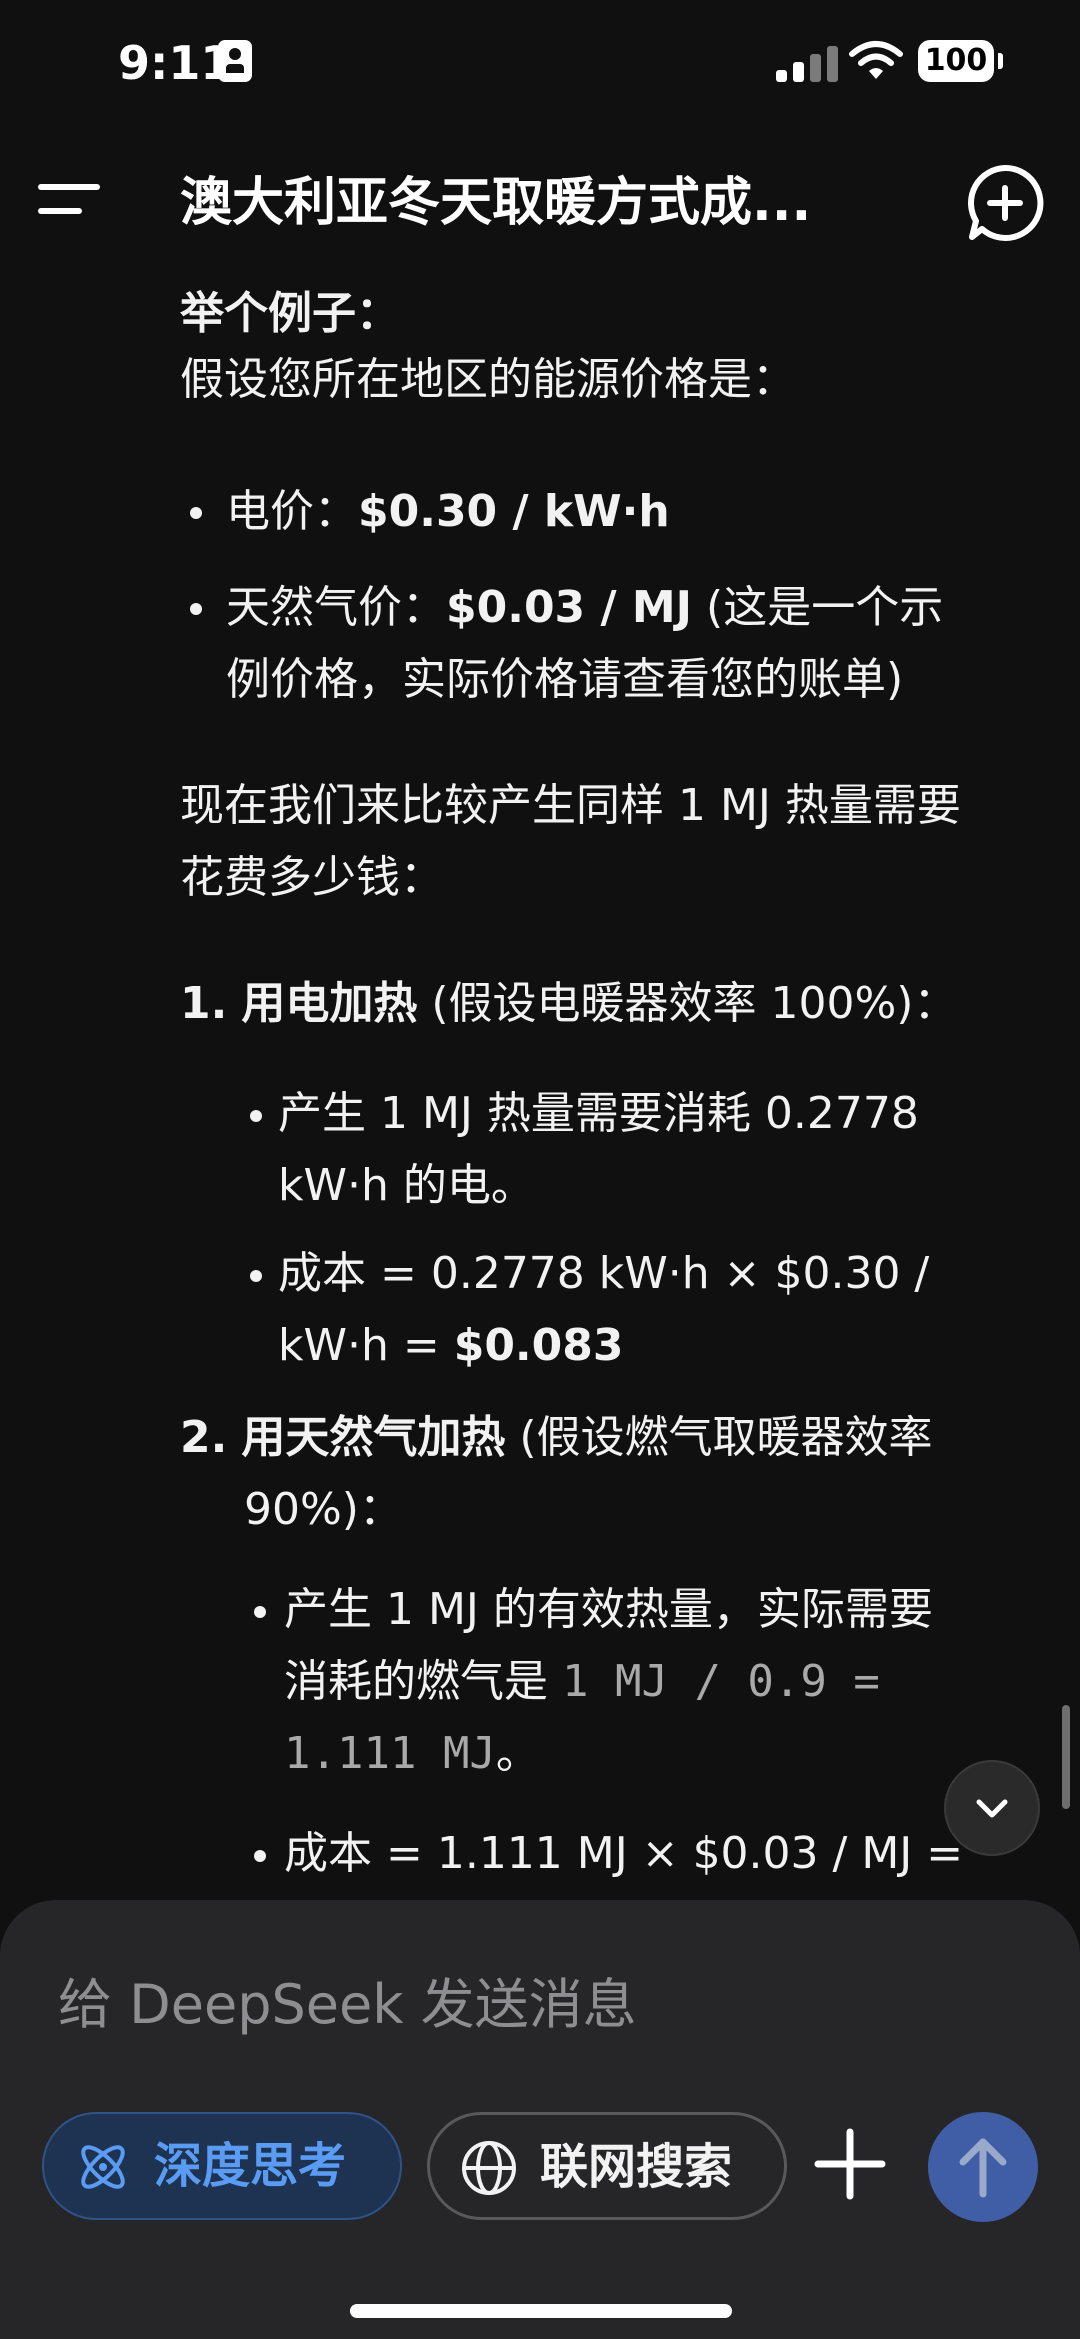 This screenshot has width=1080, height=2339. Describe the element at coordinates (807, 63) in the screenshot. I see `cellular-signal-icon` at that location.